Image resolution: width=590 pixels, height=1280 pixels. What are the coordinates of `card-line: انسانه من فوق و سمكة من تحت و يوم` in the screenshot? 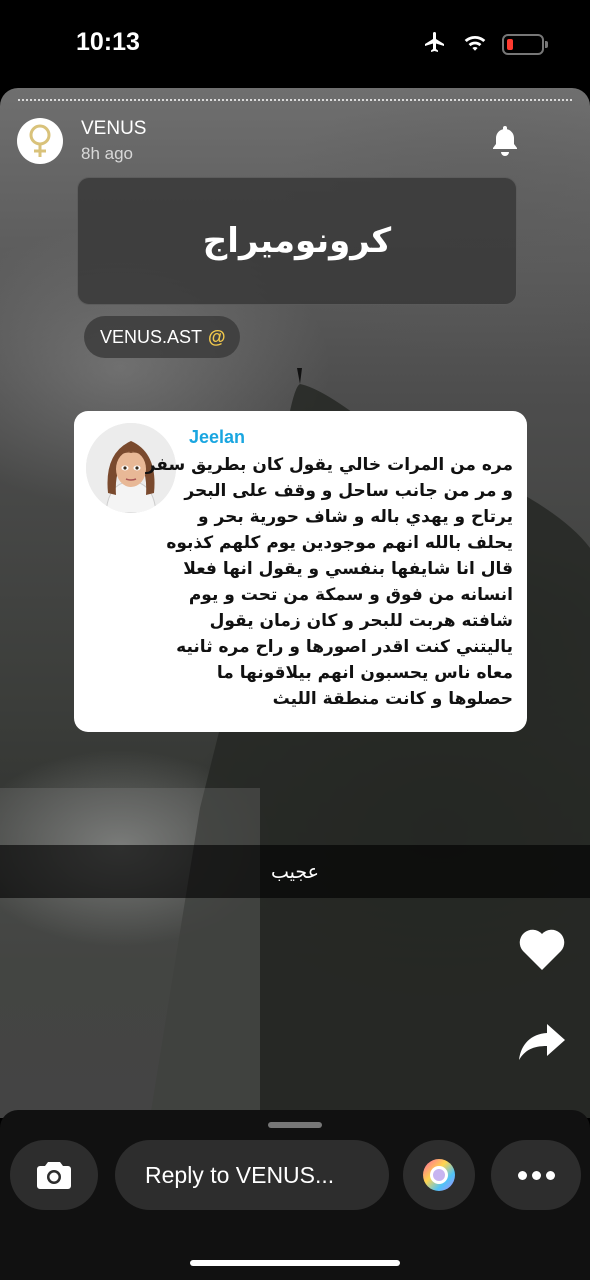 It's located at (350, 595).